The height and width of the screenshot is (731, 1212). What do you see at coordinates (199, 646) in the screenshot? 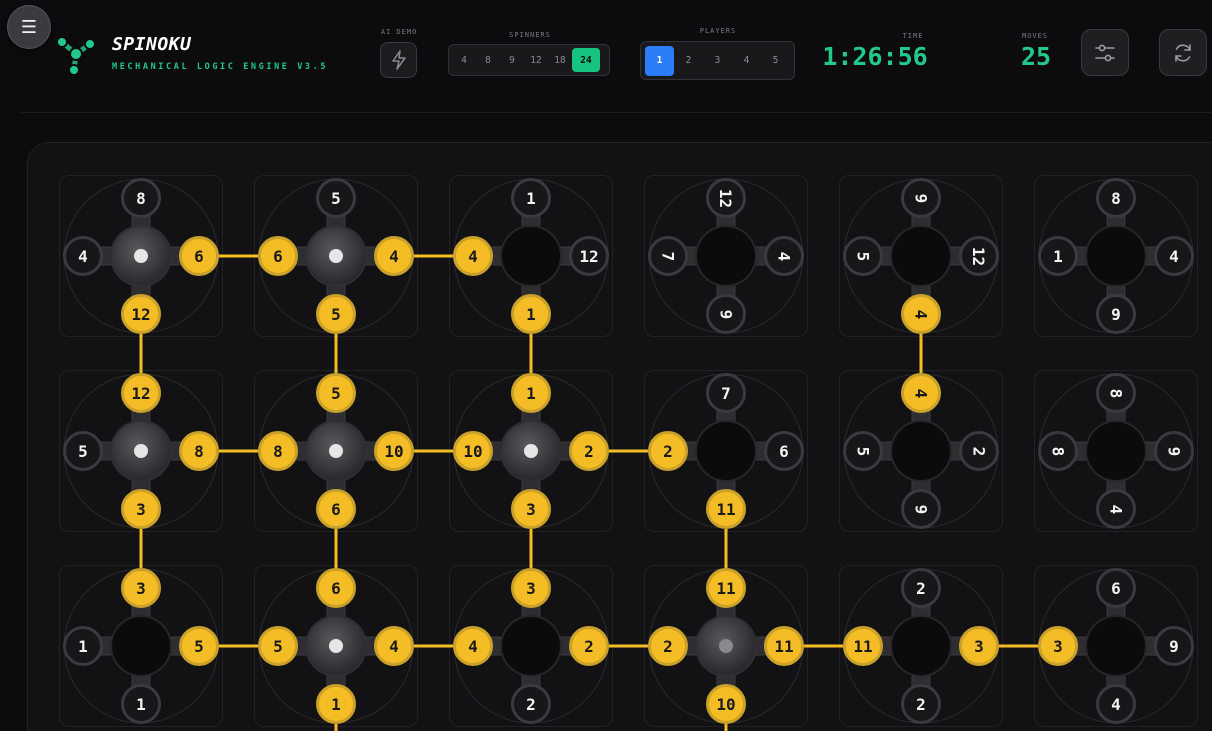
I see `spinner-knob-right: 5` at bounding box center [199, 646].